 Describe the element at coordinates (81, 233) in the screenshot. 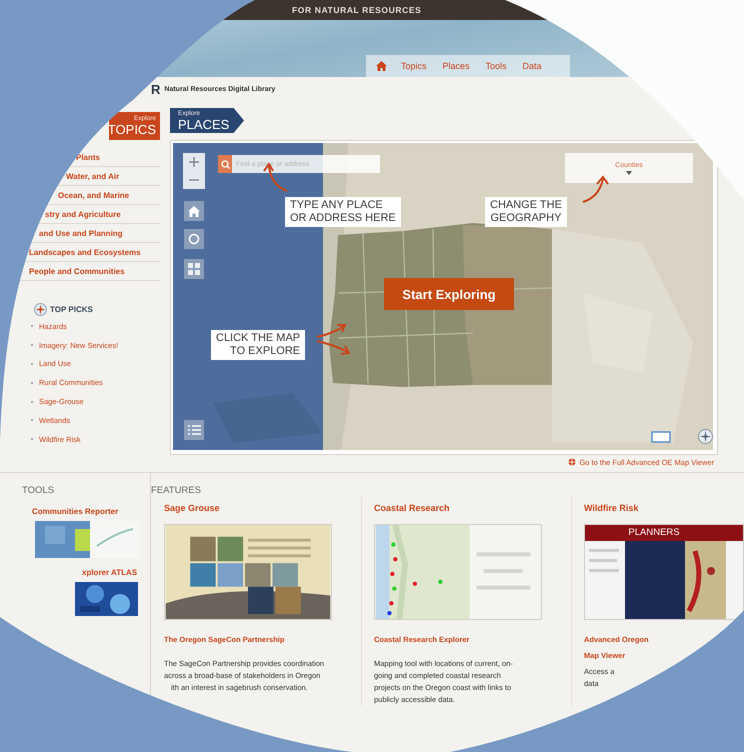

I see `topic-link: and Use and Planning` at that location.